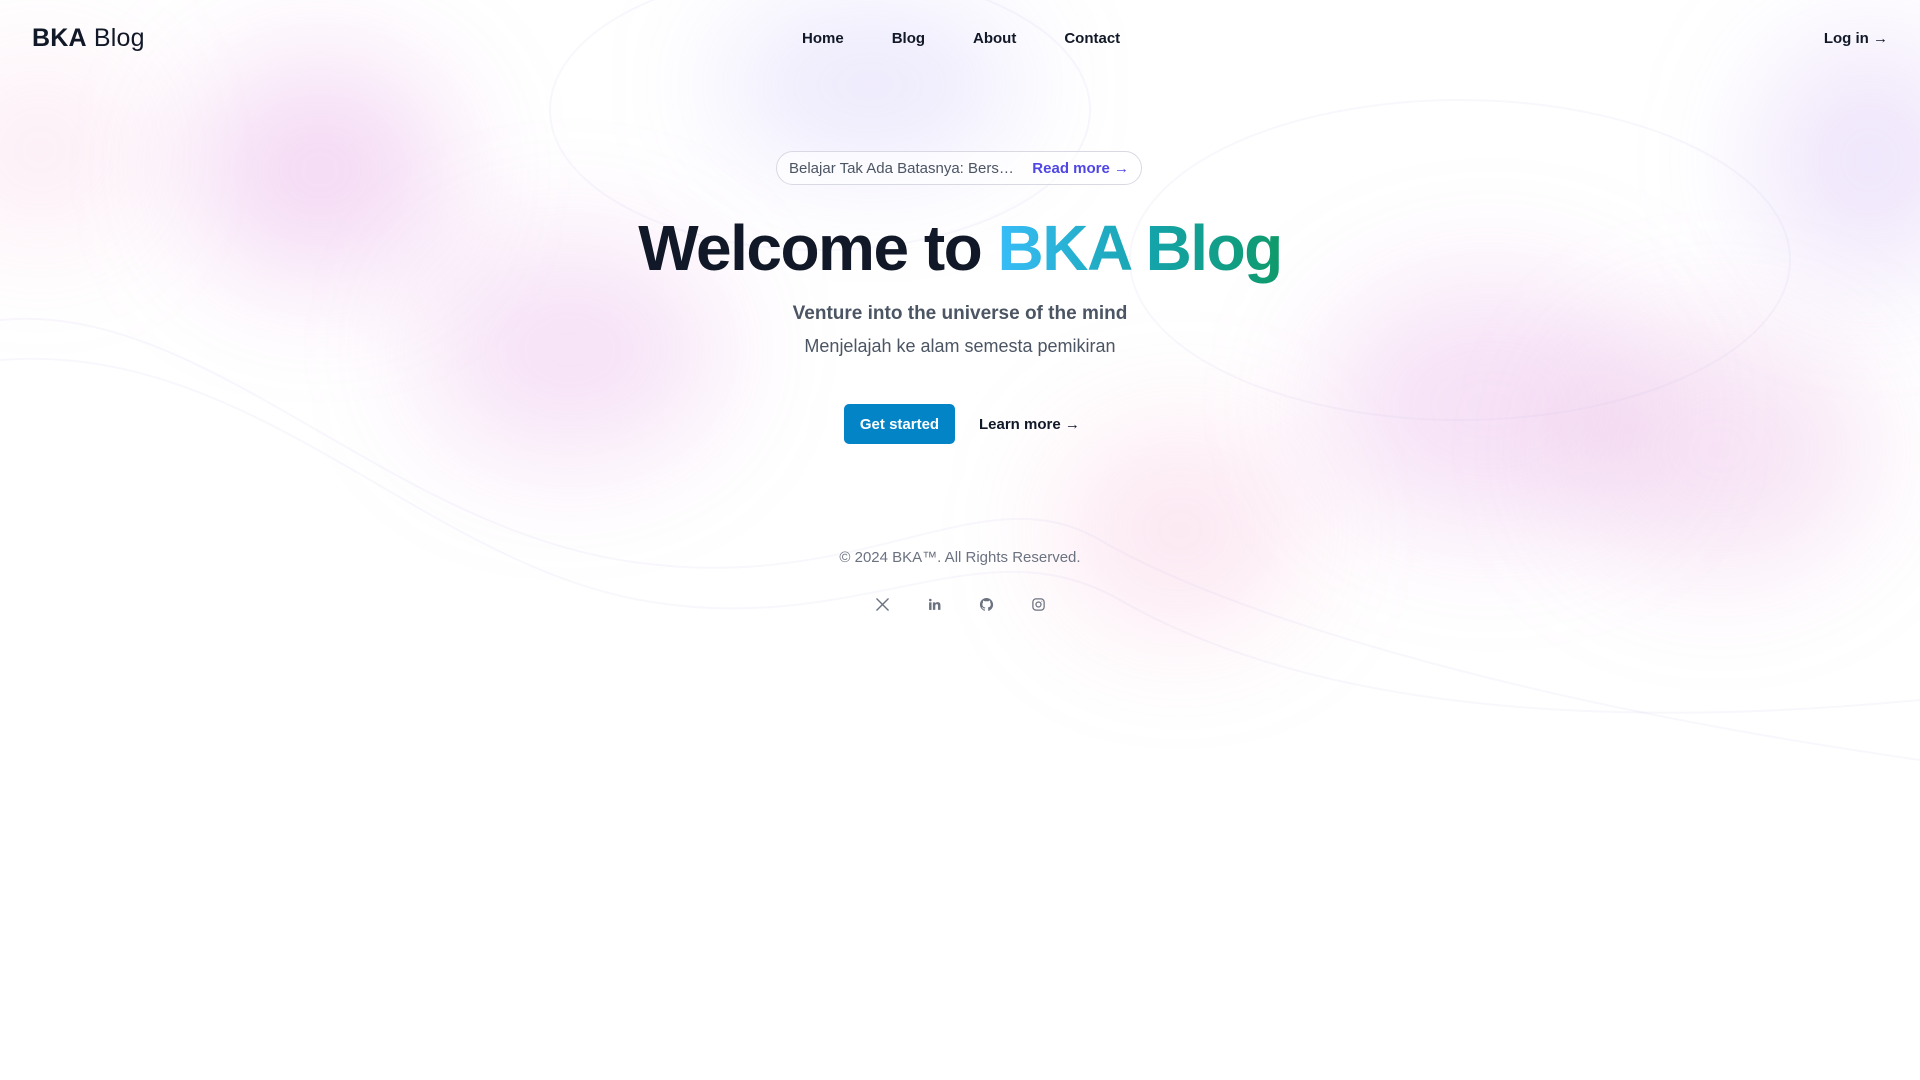 The image size is (1920, 1080). I want to click on hero-subtitle-secondary: Menjelajah ke alam semesta pemikiran, so click(960, 346).